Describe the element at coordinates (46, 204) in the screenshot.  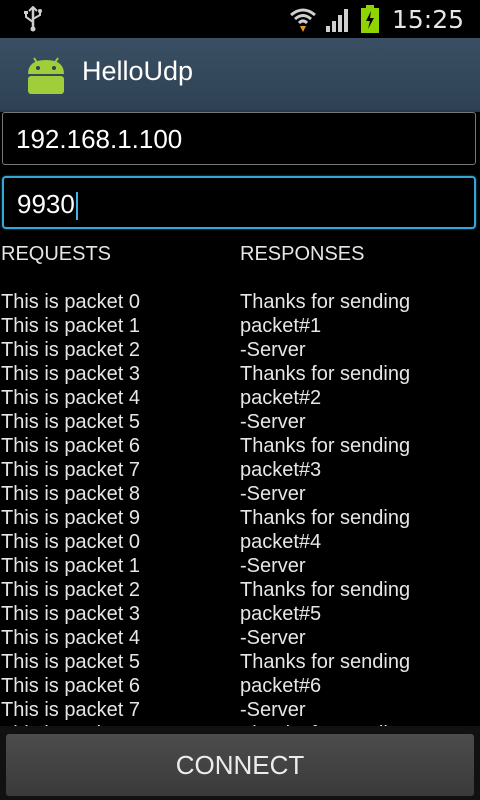
I see `port-value: 9930` at that location.